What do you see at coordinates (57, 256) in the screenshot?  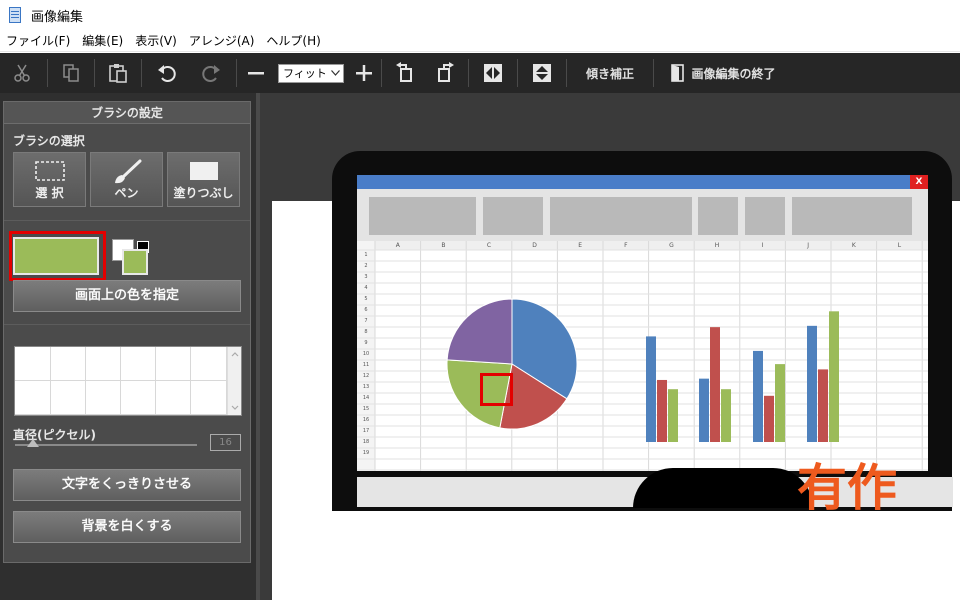 I see `highlight-frame` at bounding box center [57, 256].